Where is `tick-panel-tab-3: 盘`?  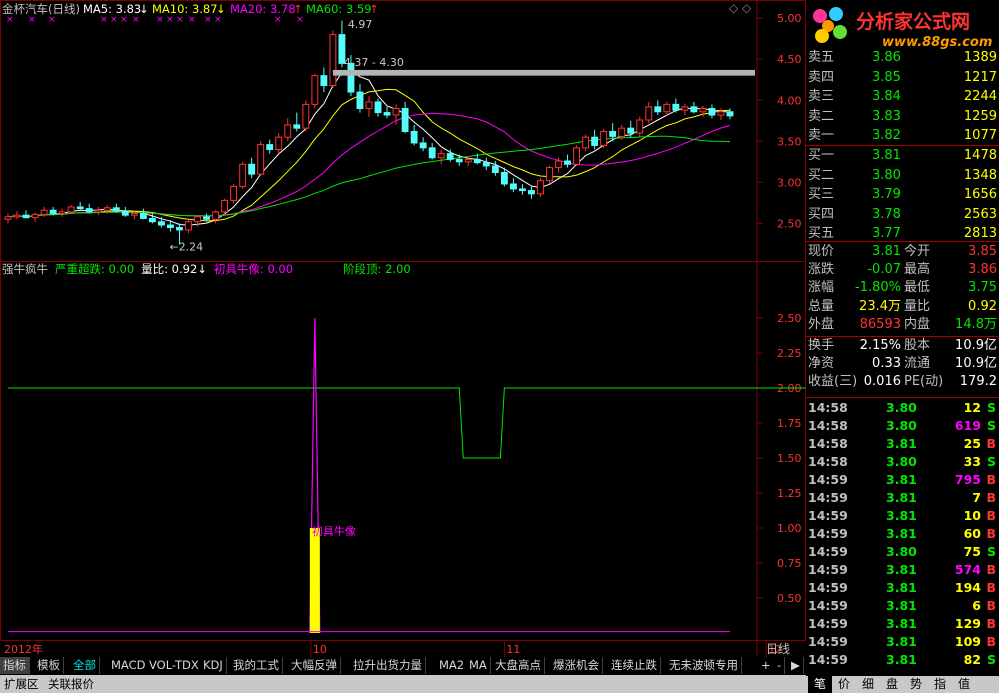
tick-panel-tab-3: 盘 is located at coordinates (892, 684).